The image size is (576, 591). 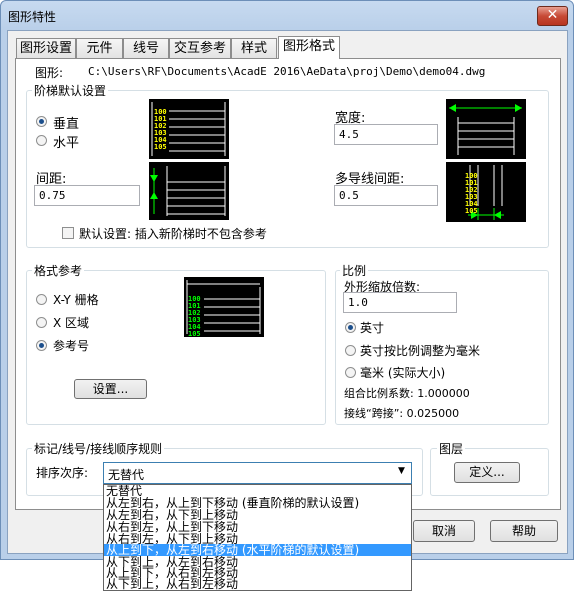 I want to click on feature-scale-input: 1.0, so click(x=400, y=302).